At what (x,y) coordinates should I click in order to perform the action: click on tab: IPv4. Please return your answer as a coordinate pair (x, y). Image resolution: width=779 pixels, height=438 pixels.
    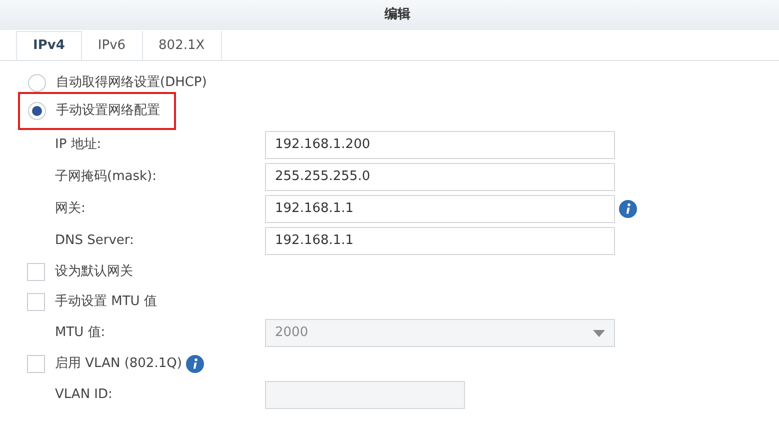
    Looking at the image, I should click on (49, 45).